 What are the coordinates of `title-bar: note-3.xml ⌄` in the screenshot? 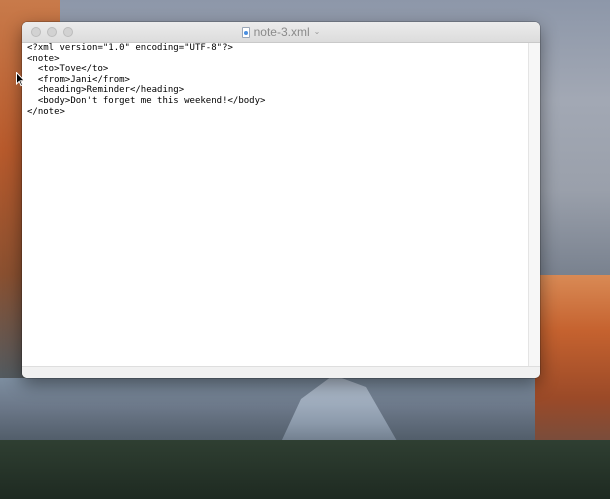 It's located at (281, 32).